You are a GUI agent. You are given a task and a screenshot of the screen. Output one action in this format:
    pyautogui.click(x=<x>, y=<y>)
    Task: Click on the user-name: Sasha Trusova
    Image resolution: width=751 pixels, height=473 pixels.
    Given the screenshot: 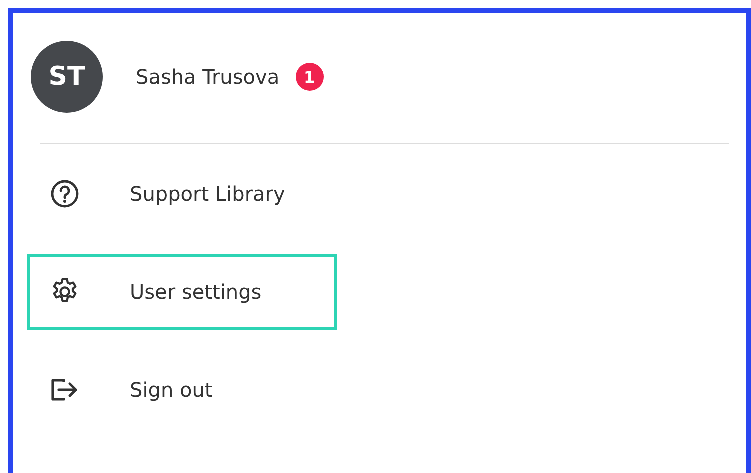 What is the action you would take?
    pyautogui.click(x=208, y=77)
    